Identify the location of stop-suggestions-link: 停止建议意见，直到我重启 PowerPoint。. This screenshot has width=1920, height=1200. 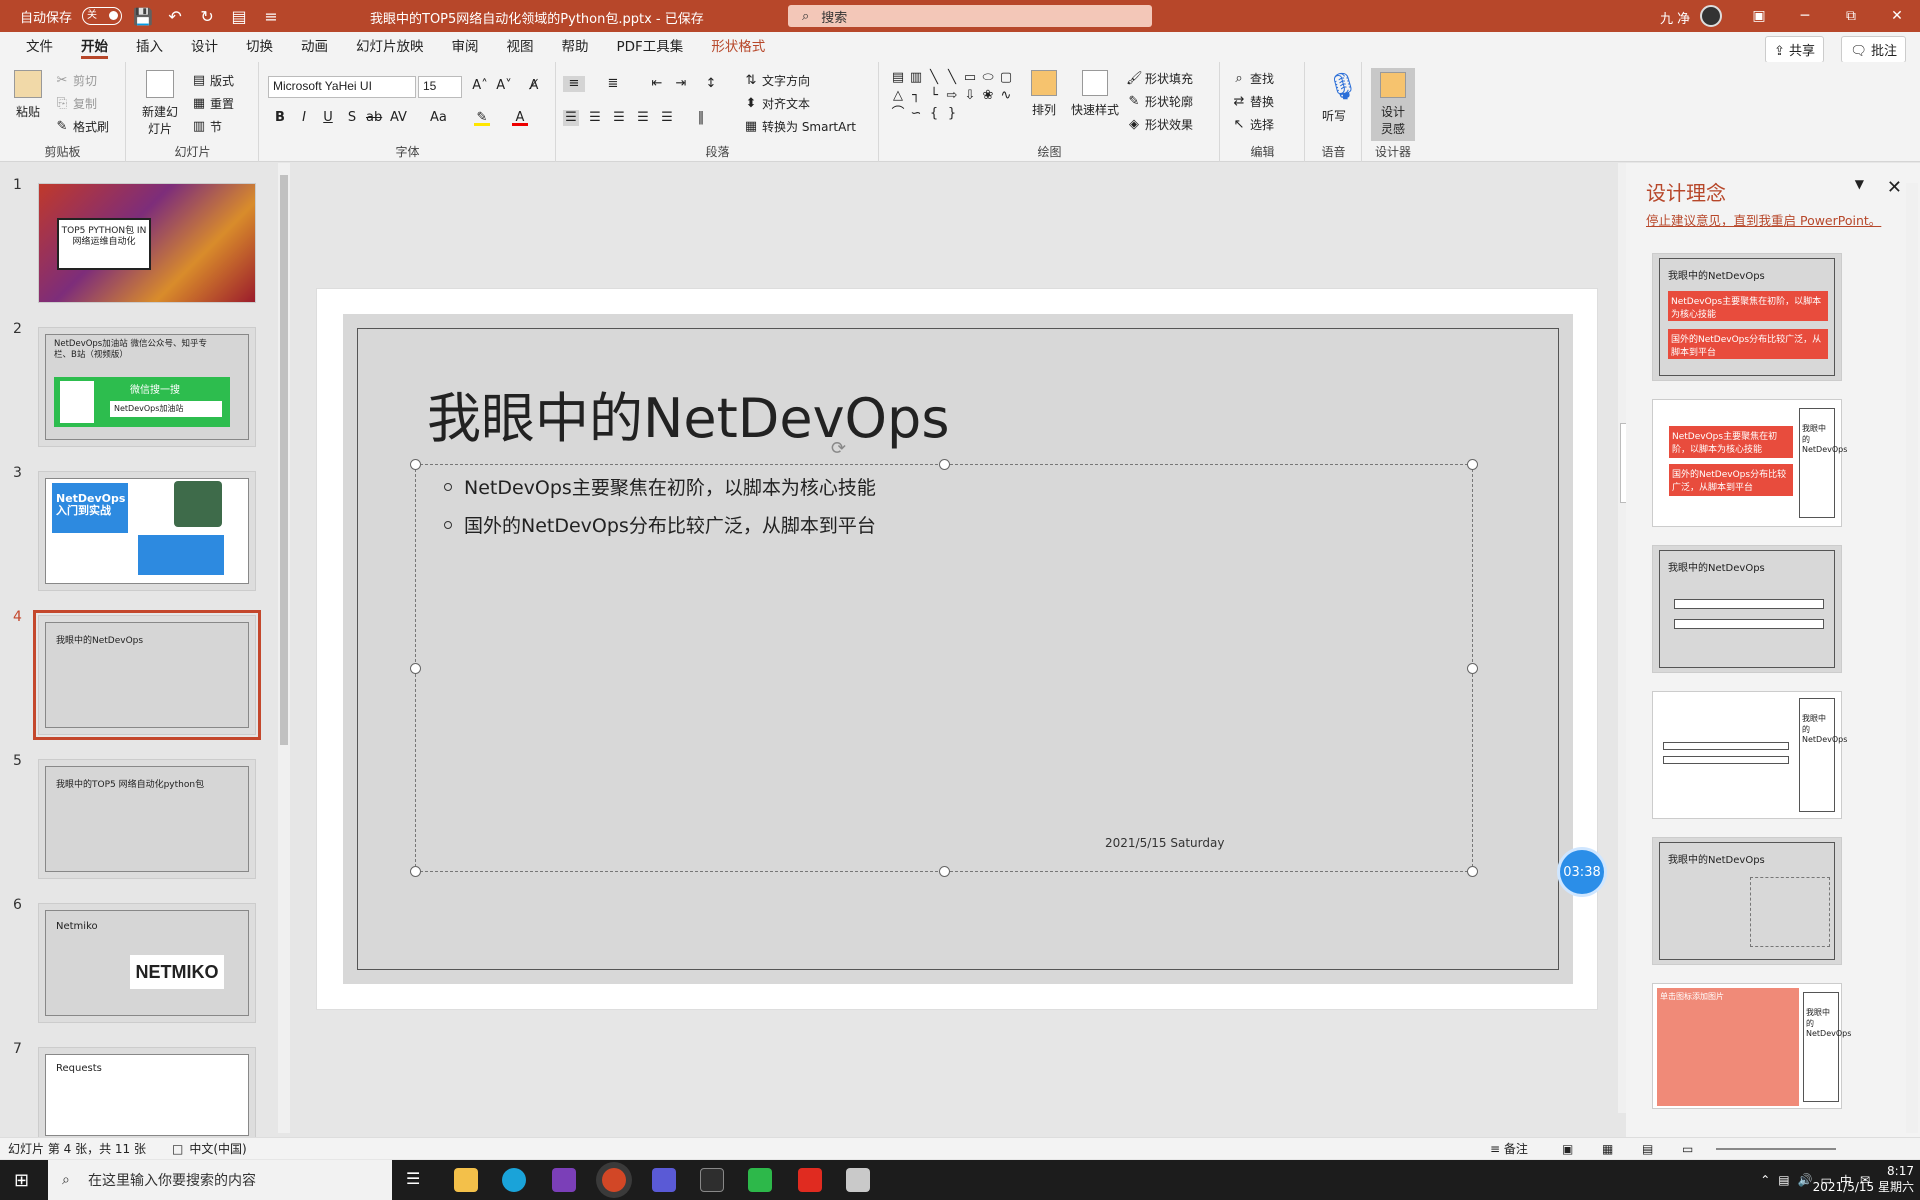
(1763, 219).